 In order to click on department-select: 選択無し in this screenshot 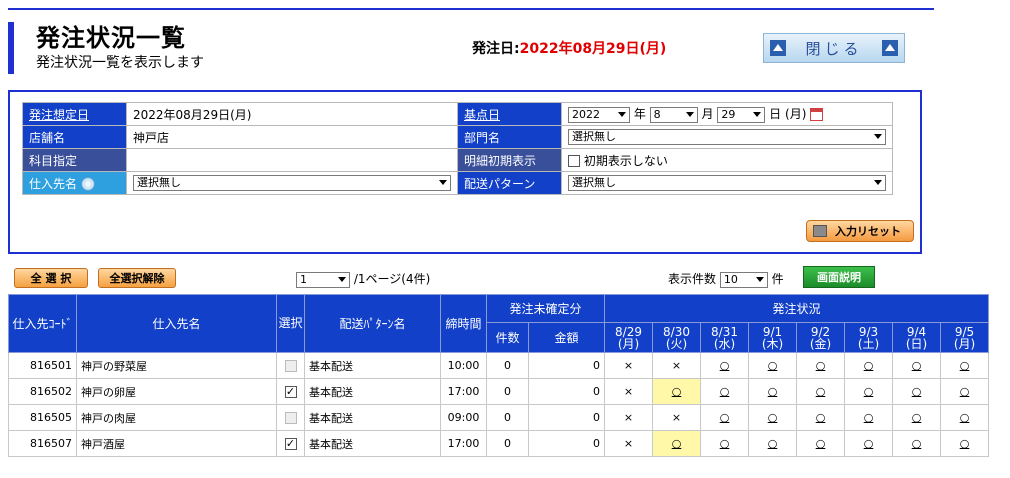, I will do `click(727, 137)`.